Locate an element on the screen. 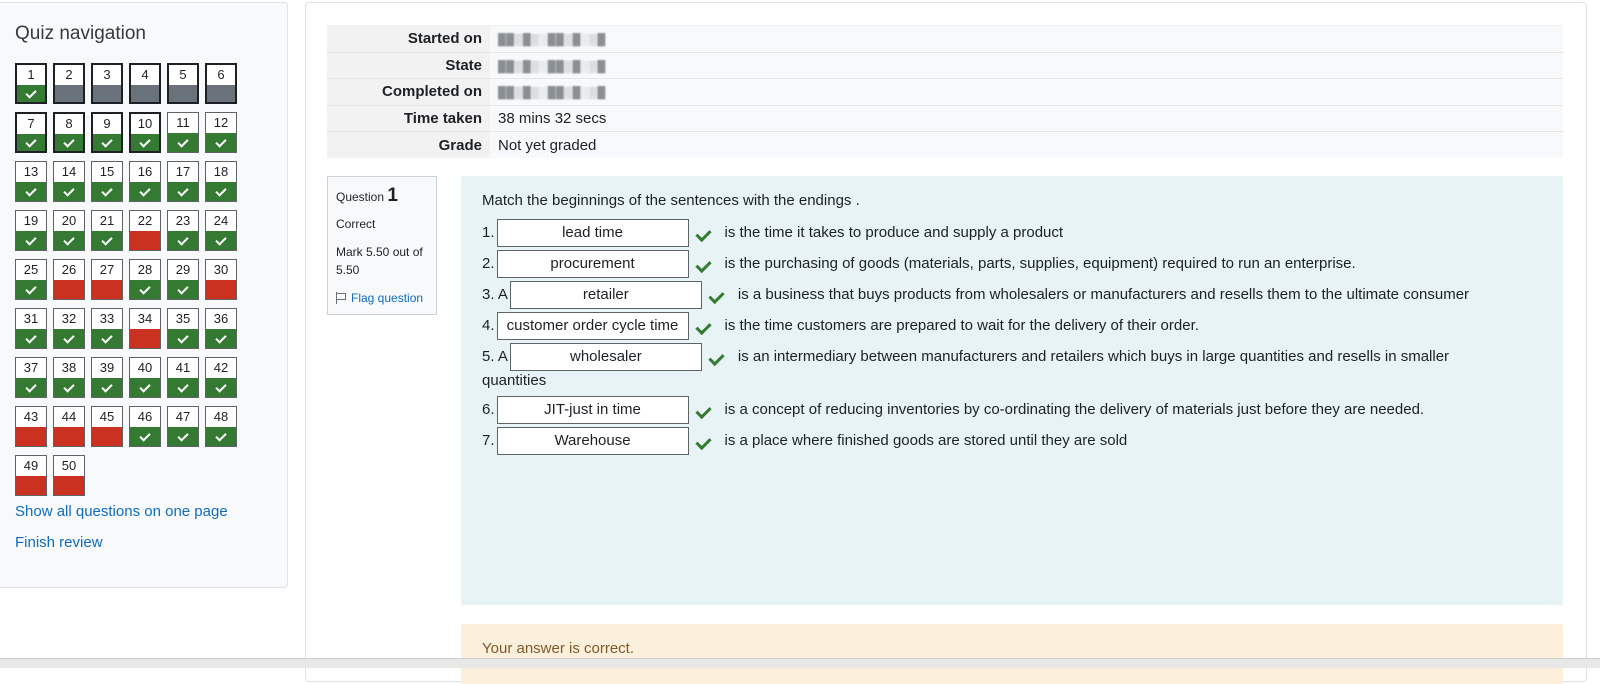  quiz-nav-button-36: 36 is located at coordinates (221, 328).